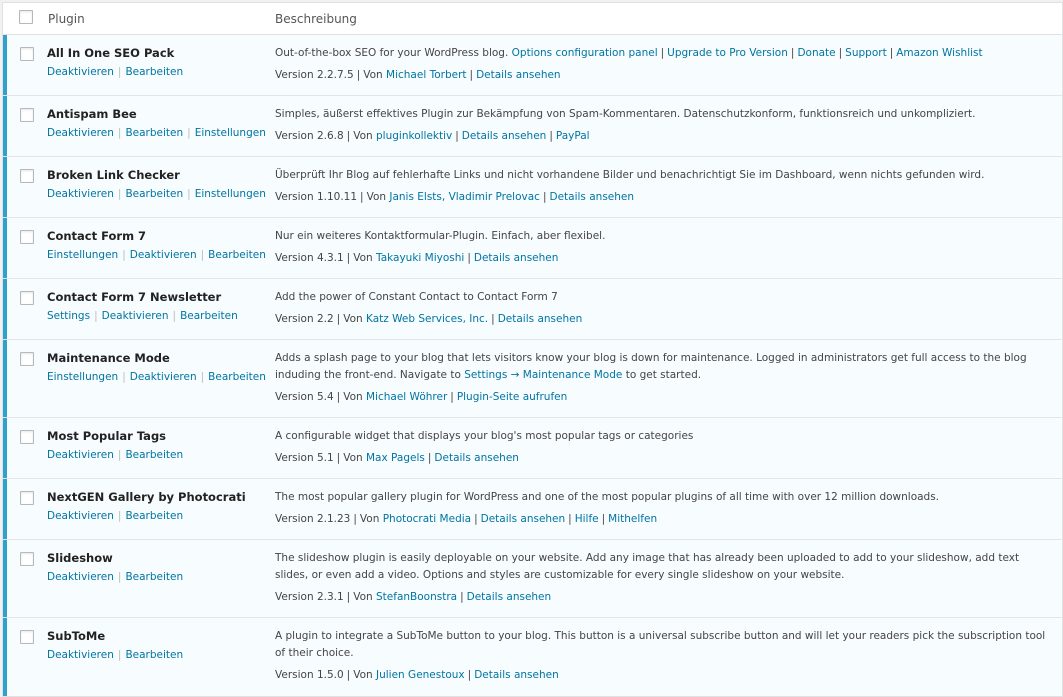 The width and height of the screenshot is (1063, 697). What do you see at coordinates (416, 597) in the screenshot?
I see `author-link: StefanBoonstra` at bounding box center [416, 597].